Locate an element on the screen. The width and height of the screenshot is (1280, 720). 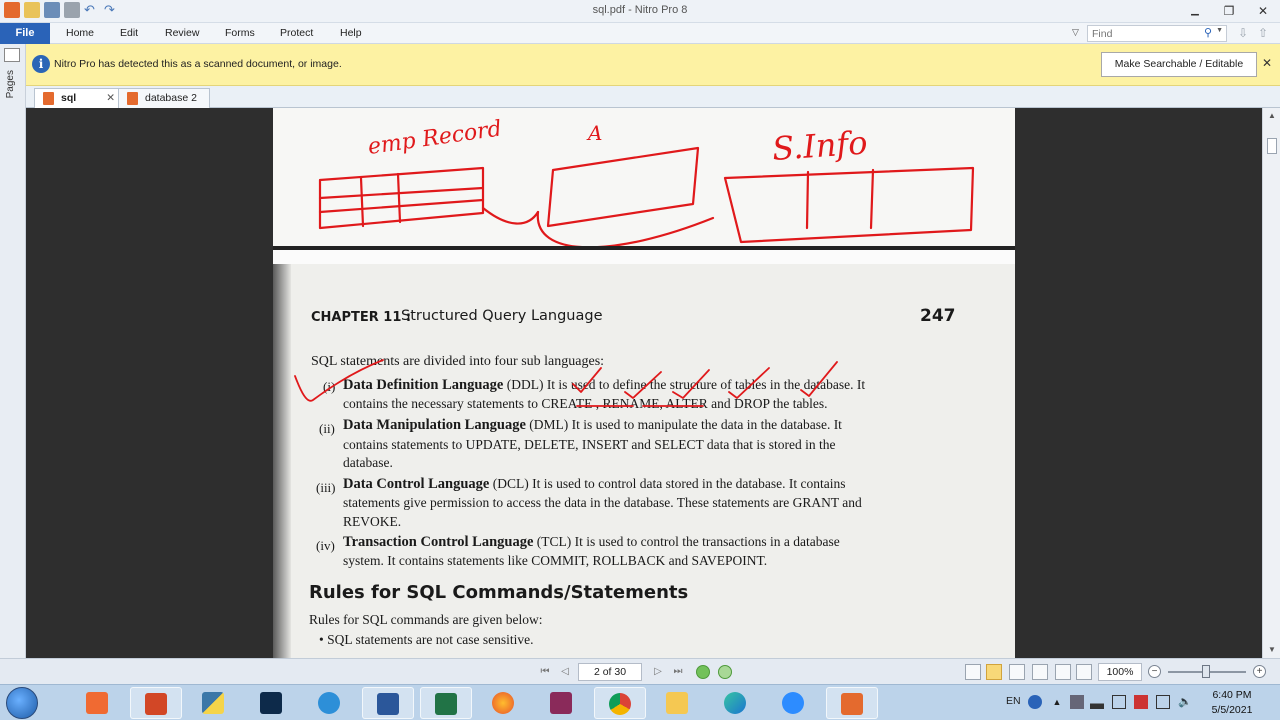
last-page-icon: ⏭ is located at coordinates (678, 672).